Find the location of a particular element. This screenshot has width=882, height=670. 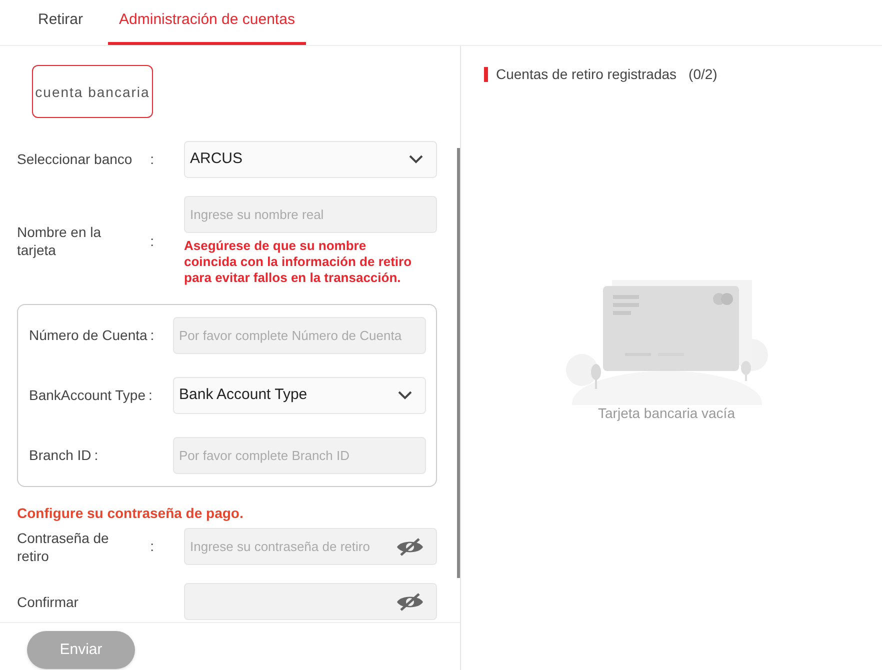

input-field is located at coordinates (310, 601).